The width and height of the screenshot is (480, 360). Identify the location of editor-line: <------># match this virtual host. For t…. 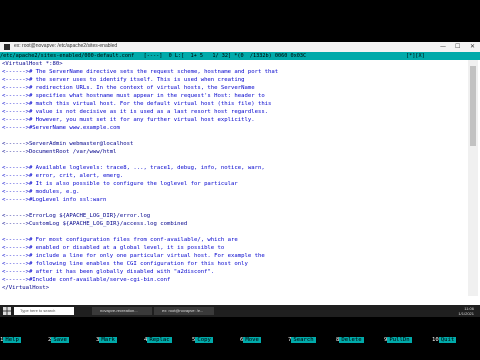
(137, 104).